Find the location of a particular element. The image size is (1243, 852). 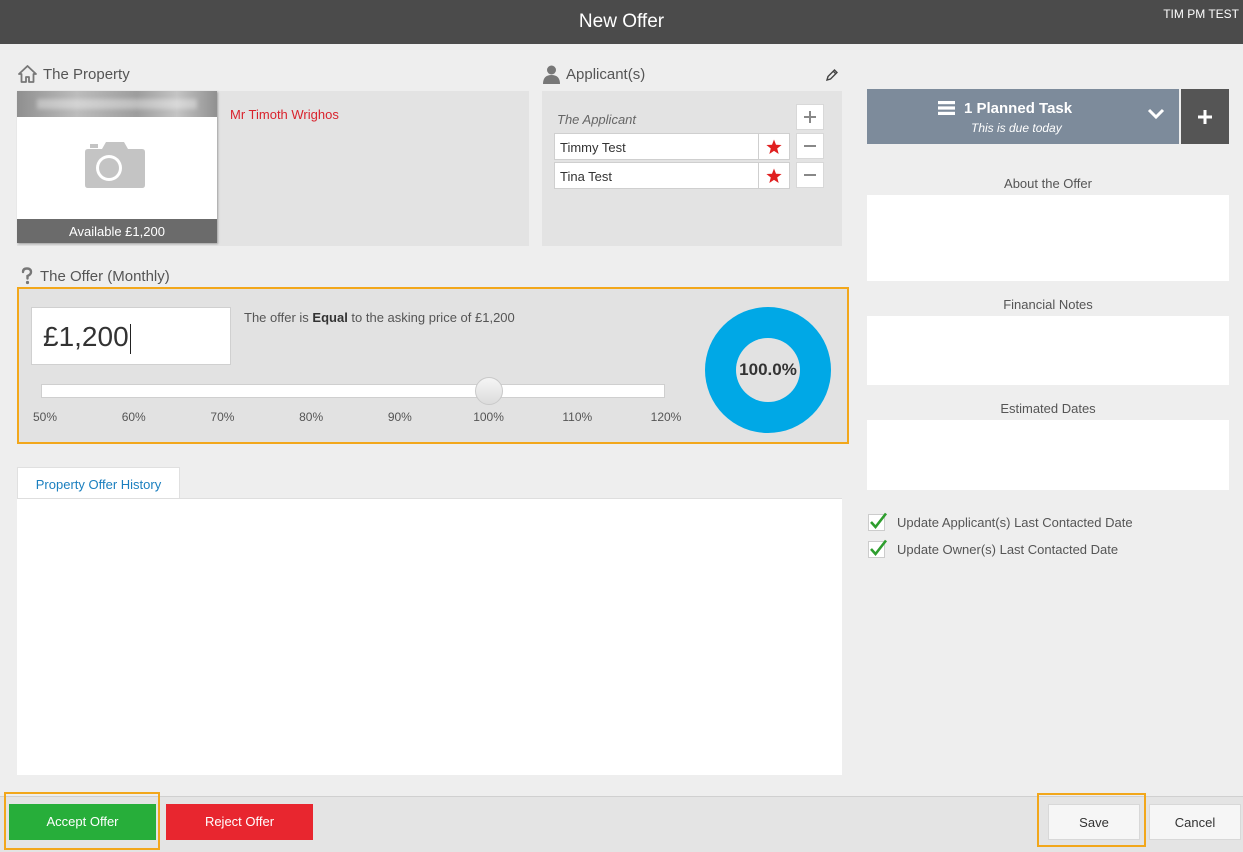

applicants-heading: Applicant(s) is located at coordinates (594, 74).